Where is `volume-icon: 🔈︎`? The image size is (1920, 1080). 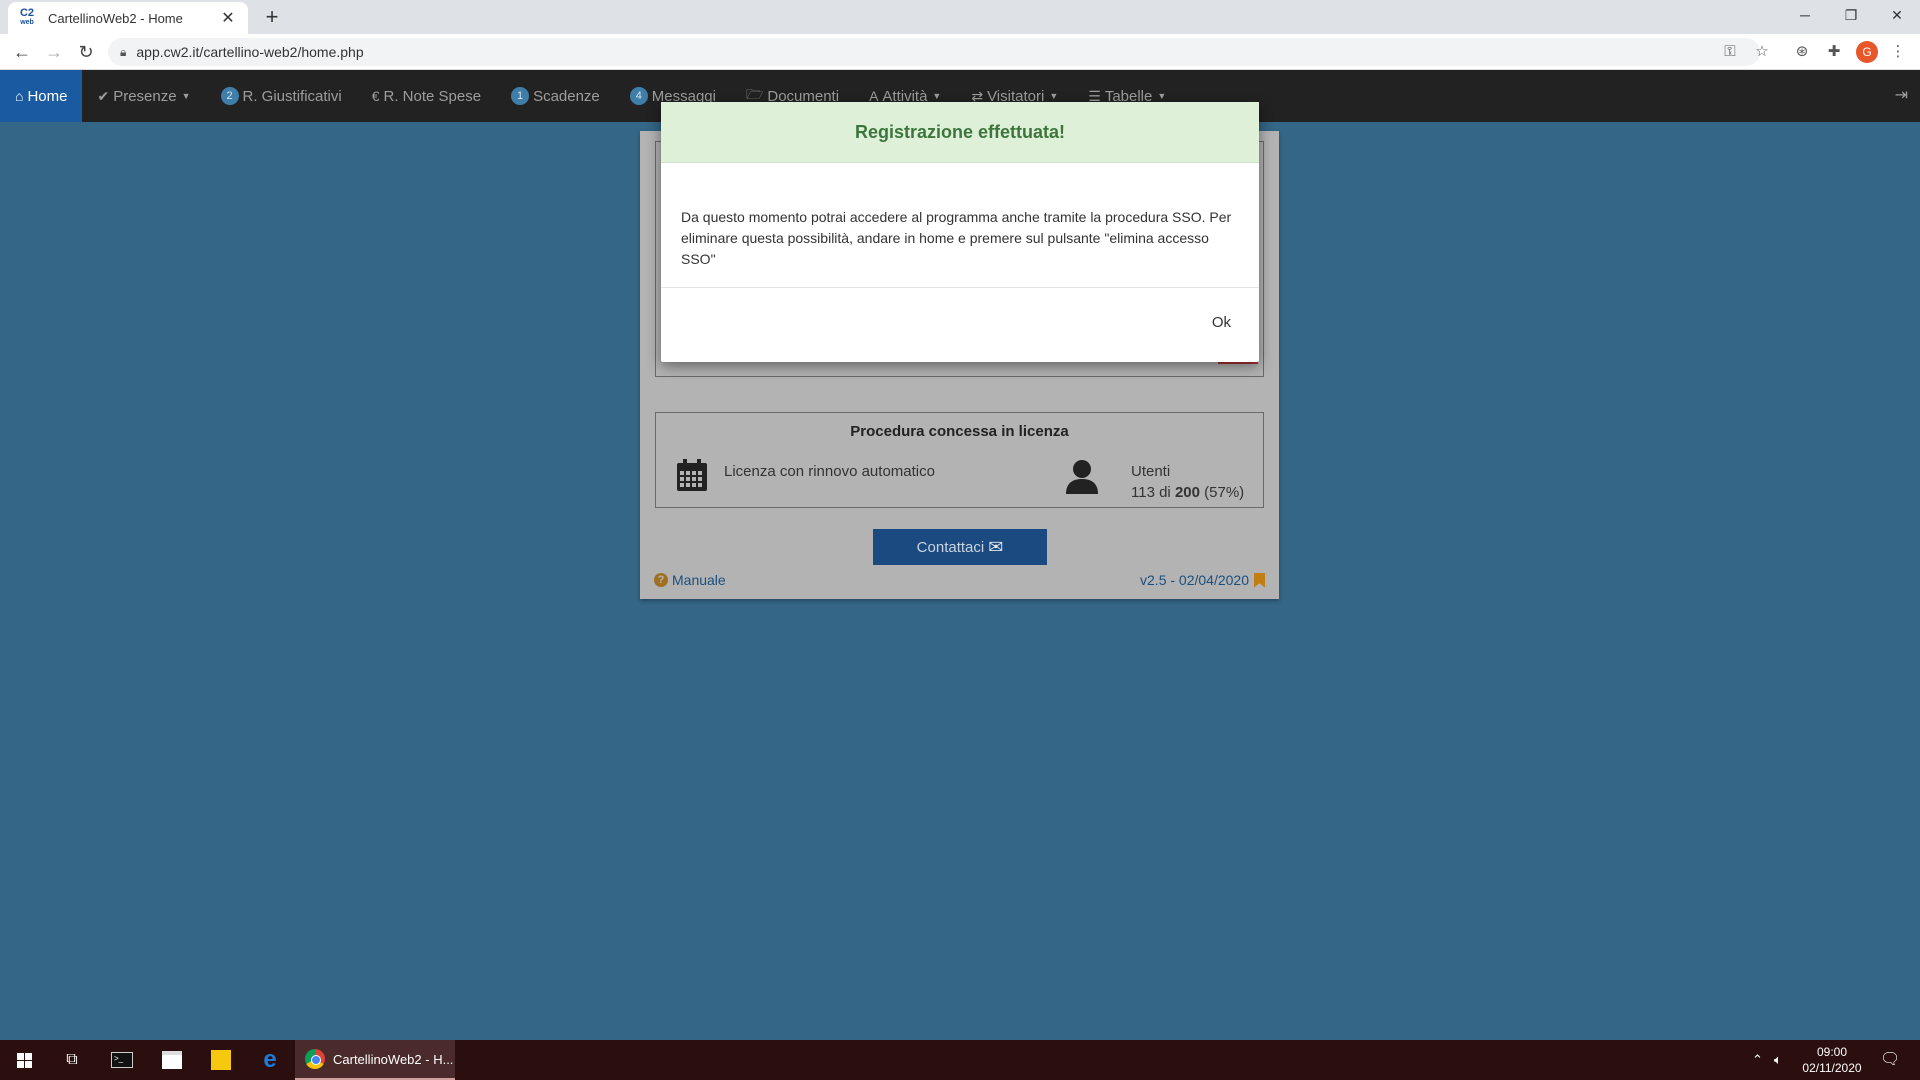 volume-icon: 🔈︎ is located at coordinates (1778, 1060).